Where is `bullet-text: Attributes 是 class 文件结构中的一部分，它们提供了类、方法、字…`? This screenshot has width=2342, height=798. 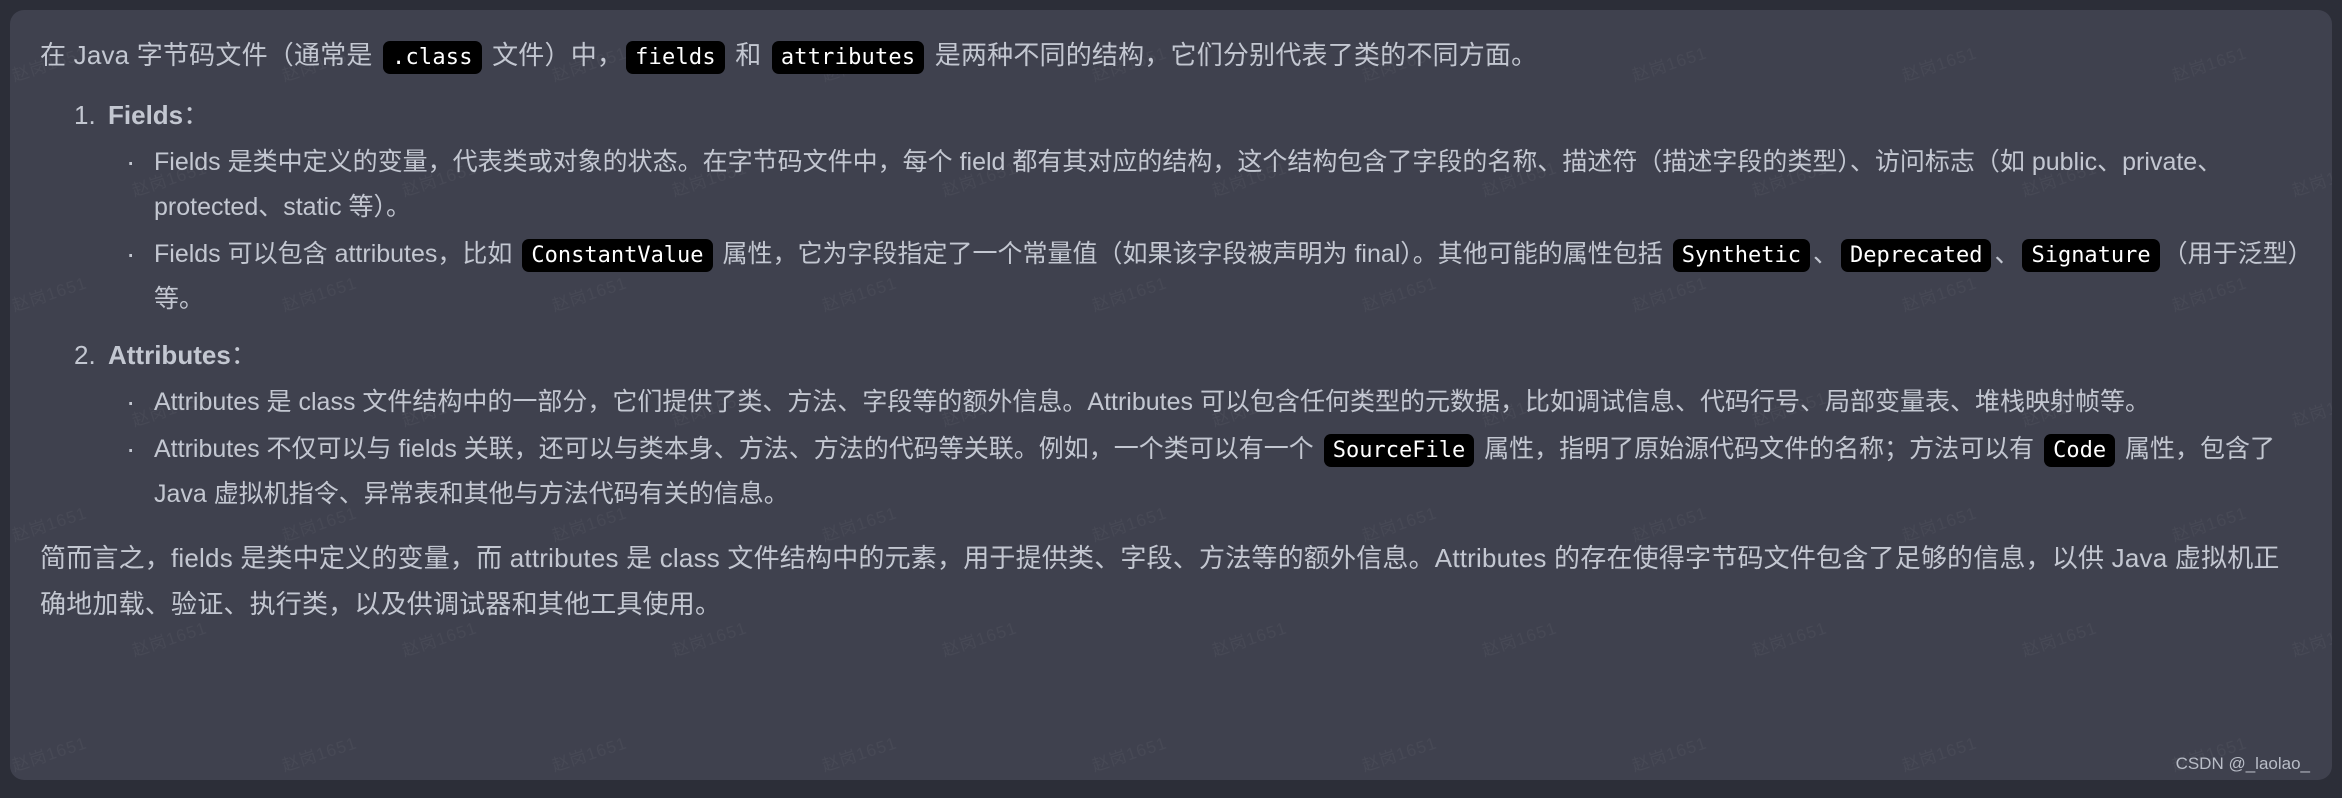
bullet-text: Attributes 是 class 文件结构中的一部分，它们提供了类、方法、字… is located at coordinates (1152, 402).